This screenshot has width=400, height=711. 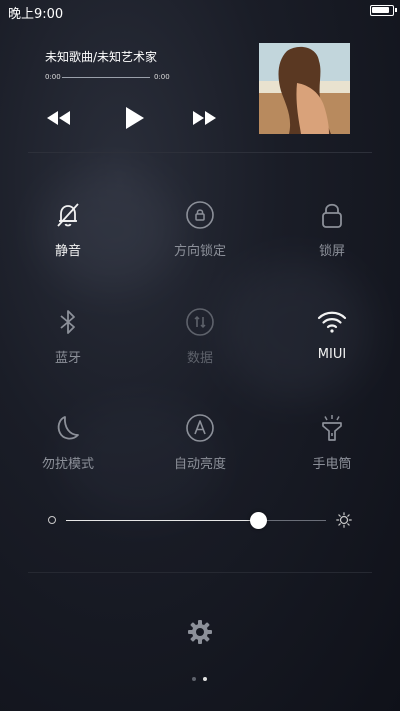 What do you see at coordinates (67, 251) in the screenshot?
I see `toggle-mute-label: 静音` at bounding box center [67, 251].